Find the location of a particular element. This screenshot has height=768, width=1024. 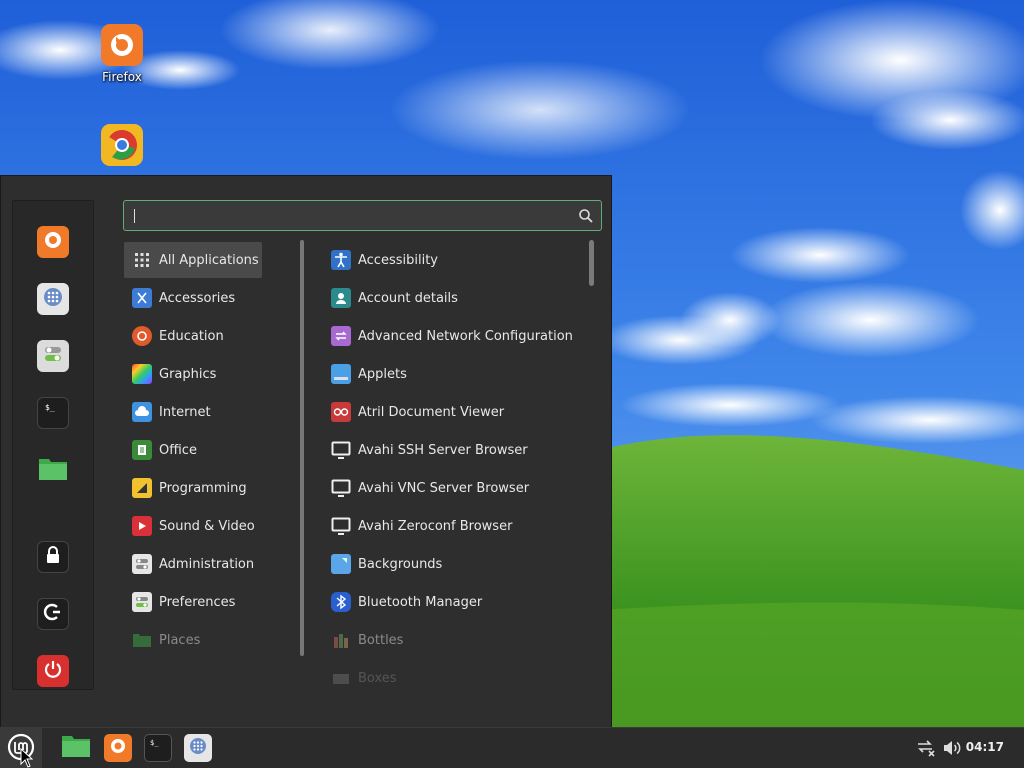

lock-icon is located at coordinates (53, 557).